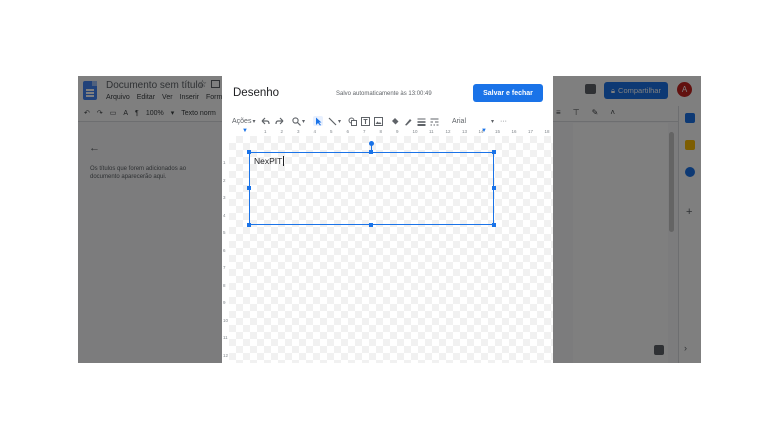  I want to click on actions-menu: Ações ▾, so click(243, 121).